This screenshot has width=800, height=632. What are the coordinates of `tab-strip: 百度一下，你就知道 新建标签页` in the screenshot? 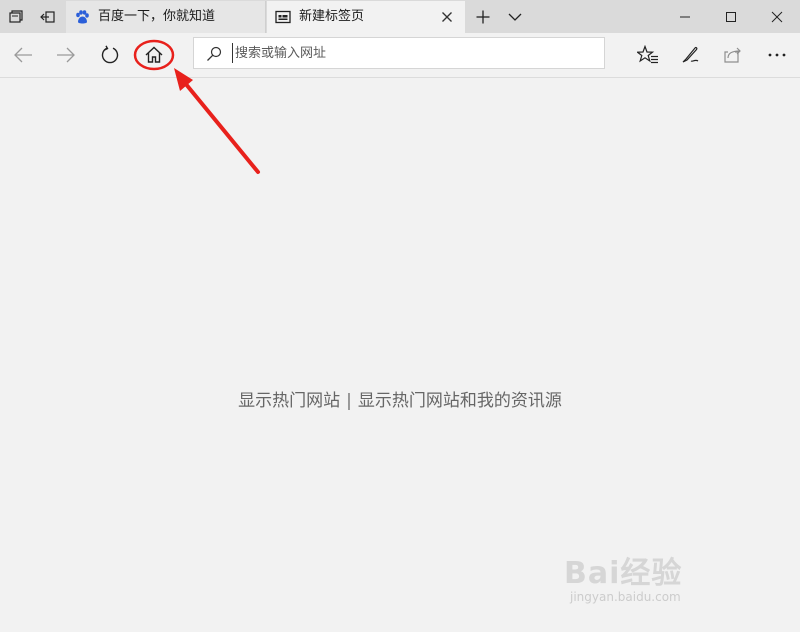 It's located at (400, 16).